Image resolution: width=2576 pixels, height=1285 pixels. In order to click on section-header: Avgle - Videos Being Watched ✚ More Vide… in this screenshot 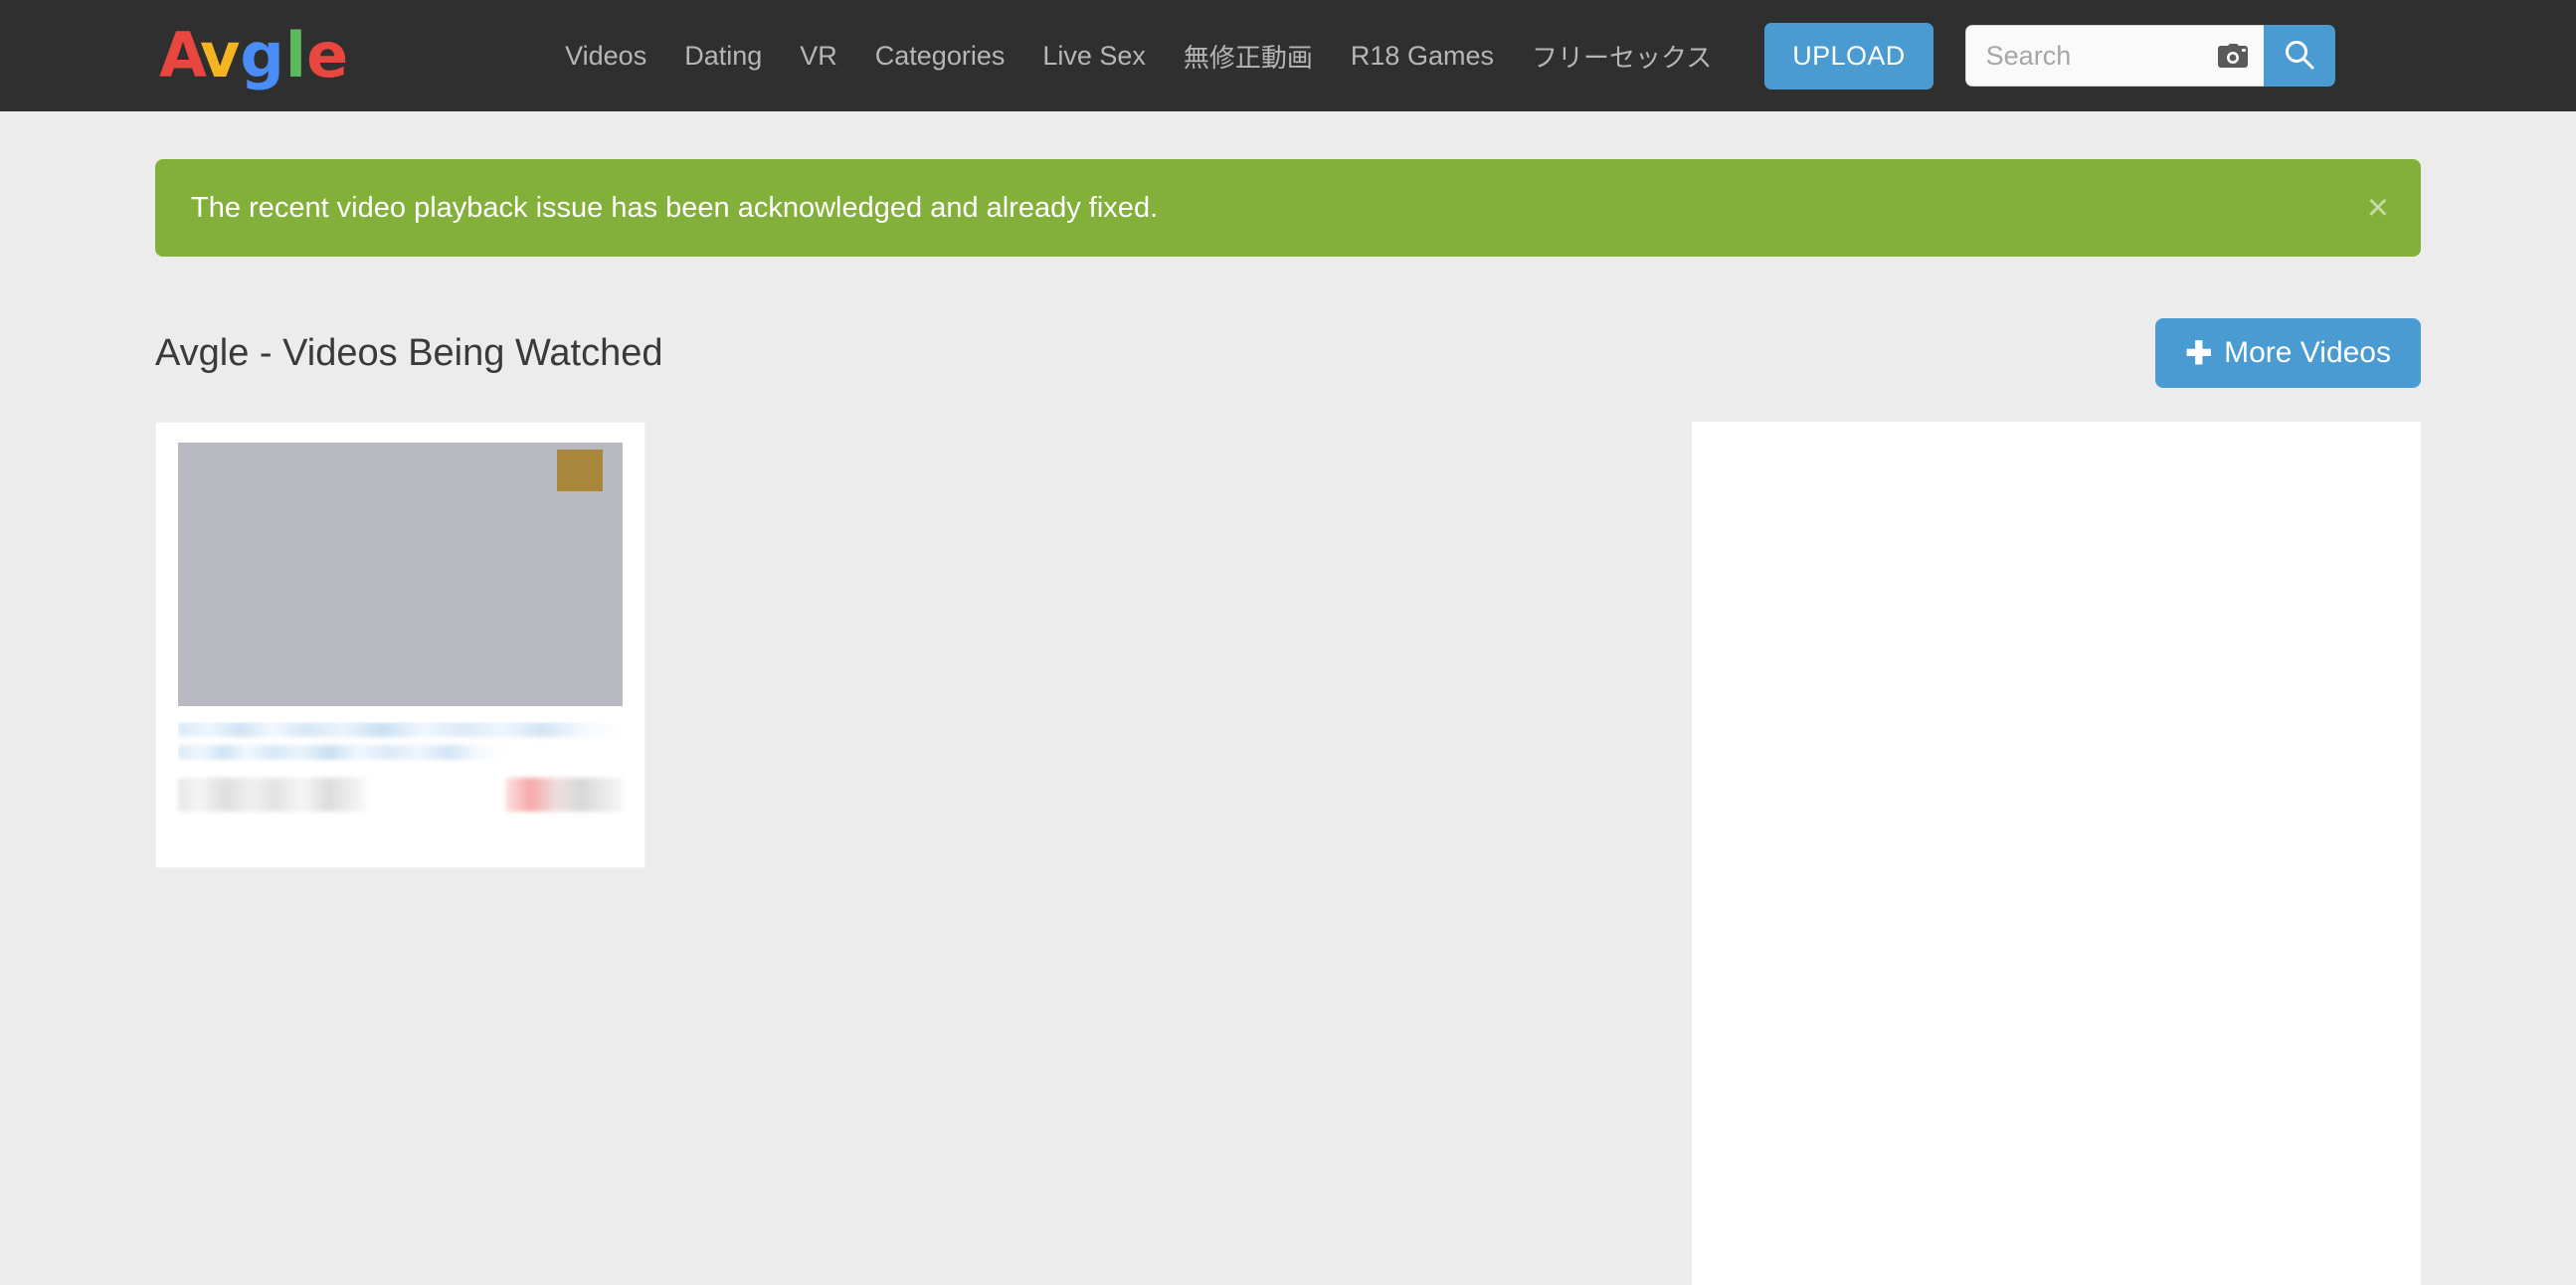, I will do `click(1288, 353)`.